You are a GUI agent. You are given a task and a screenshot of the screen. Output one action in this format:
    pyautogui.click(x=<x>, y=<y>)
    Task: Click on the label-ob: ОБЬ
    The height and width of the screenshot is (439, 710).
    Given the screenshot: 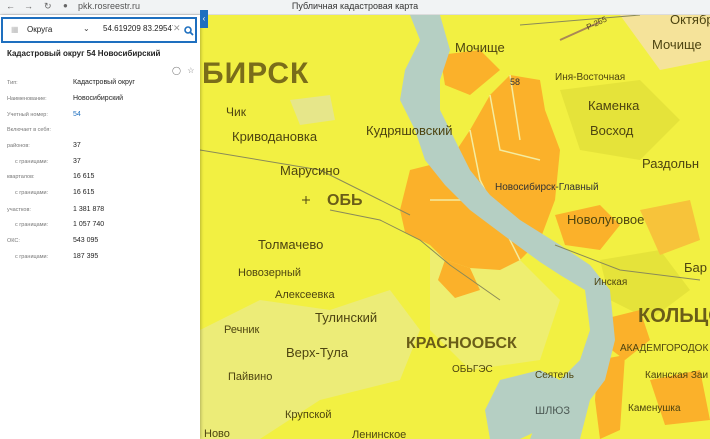 What is the action you would take?
    pyautogui.click(x=344, y=200)
    